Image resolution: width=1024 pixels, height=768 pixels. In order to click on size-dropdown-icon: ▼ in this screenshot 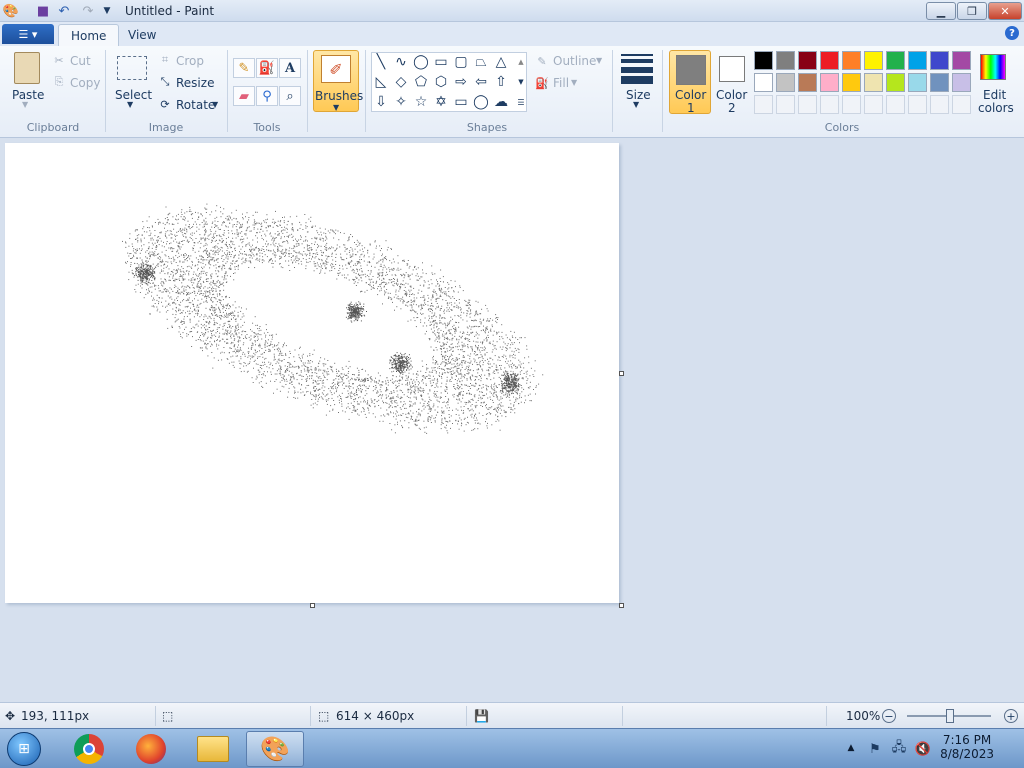, I will do `click(636, 104)`.